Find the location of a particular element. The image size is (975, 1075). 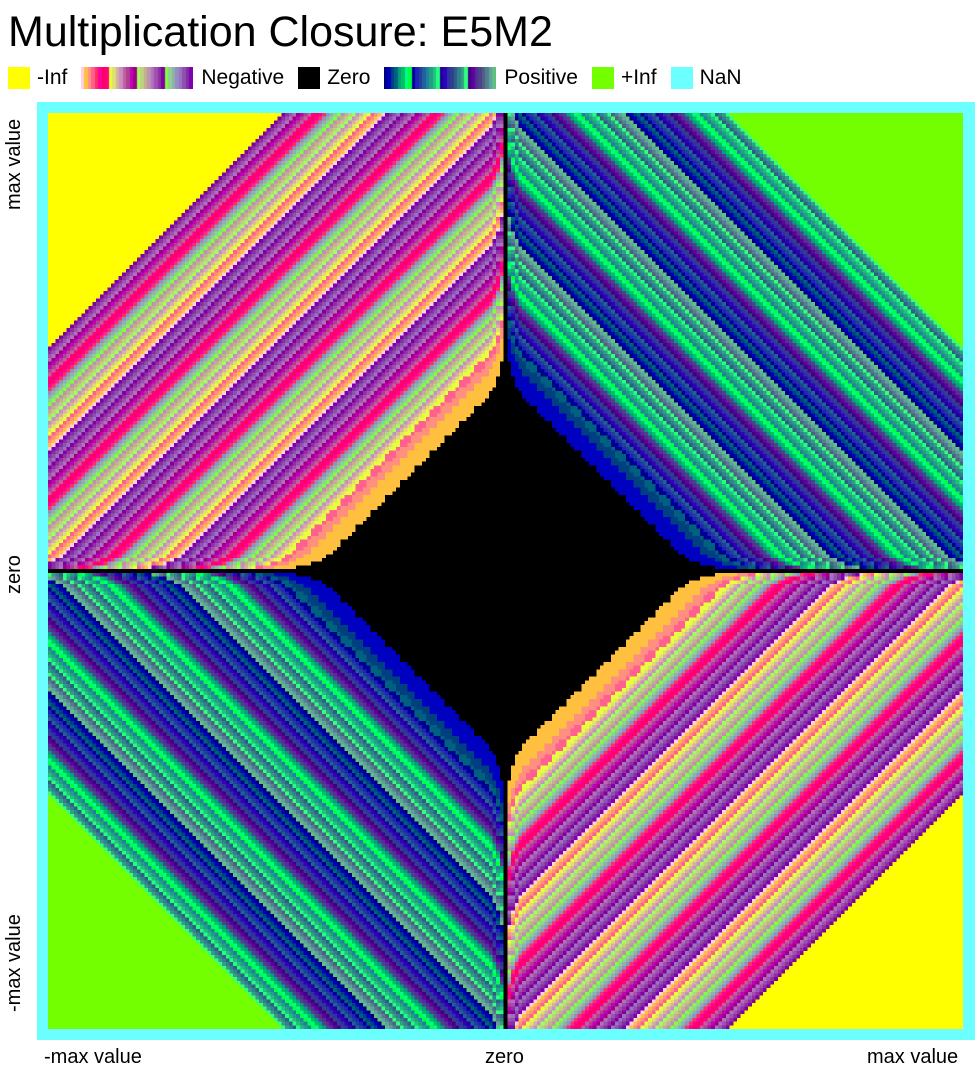

legend-label-zero: Zero is located at coordinates (349, 77).